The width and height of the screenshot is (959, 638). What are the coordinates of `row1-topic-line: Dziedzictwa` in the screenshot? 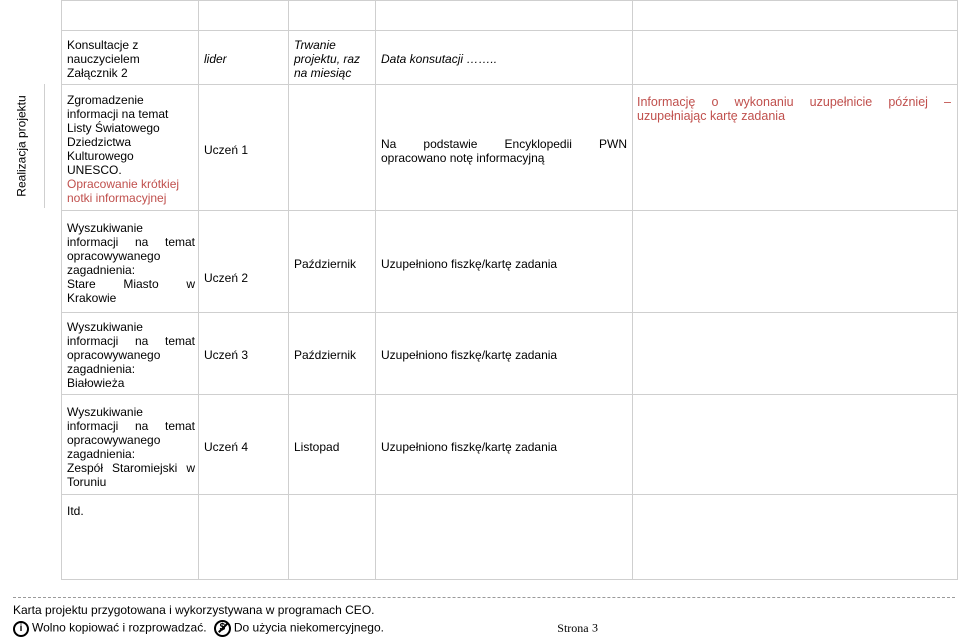 It's located at (99, 142).